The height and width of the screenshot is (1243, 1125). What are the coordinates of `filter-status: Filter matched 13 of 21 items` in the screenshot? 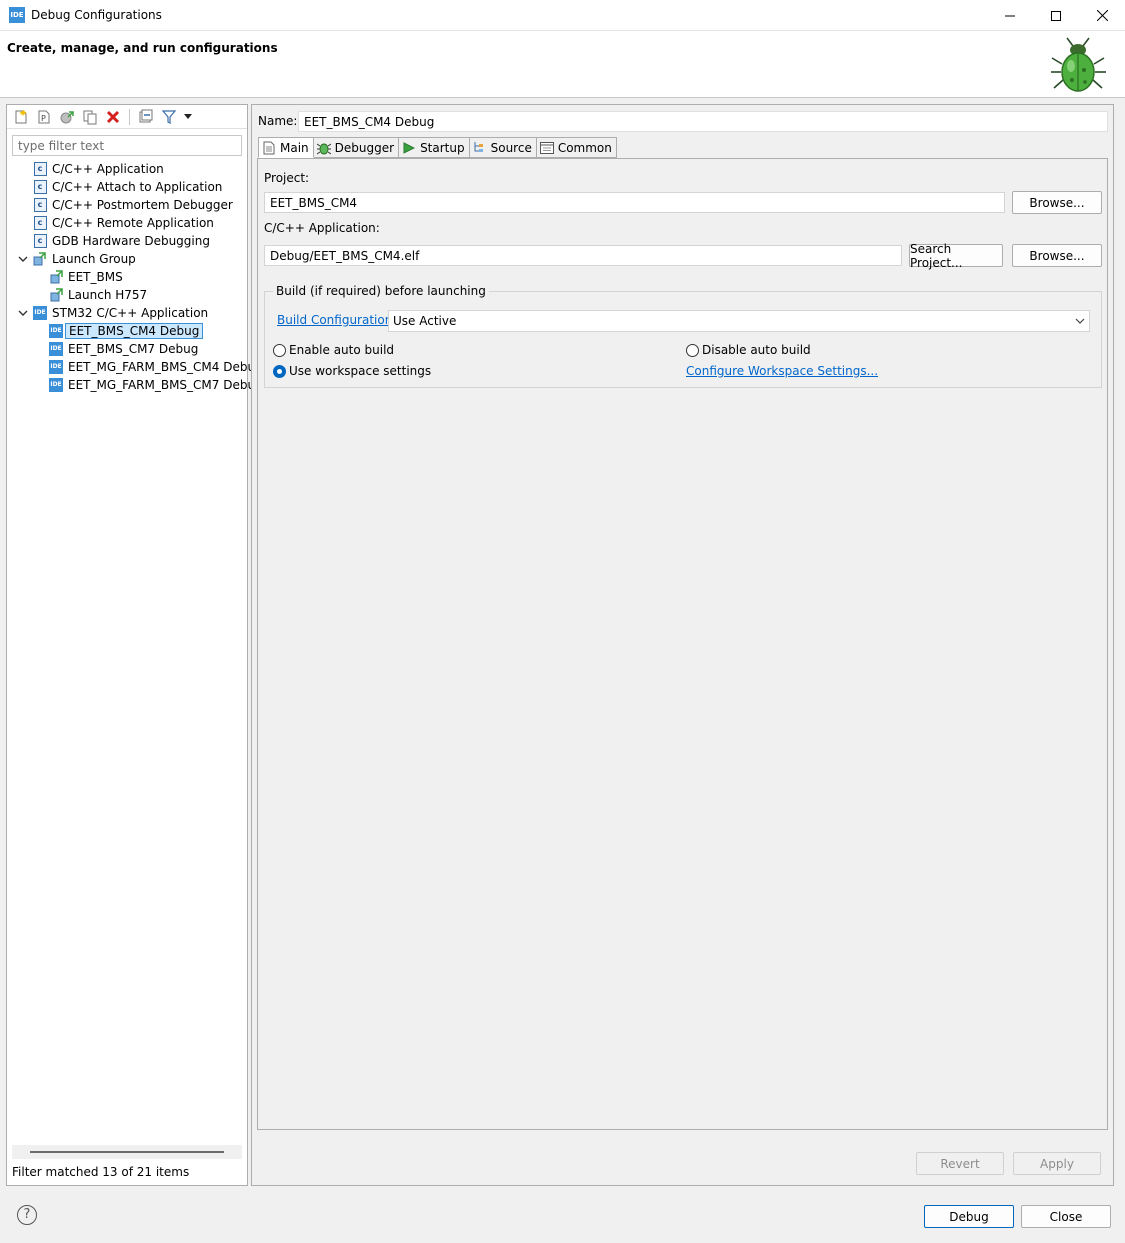 It's located at (101, 1172).